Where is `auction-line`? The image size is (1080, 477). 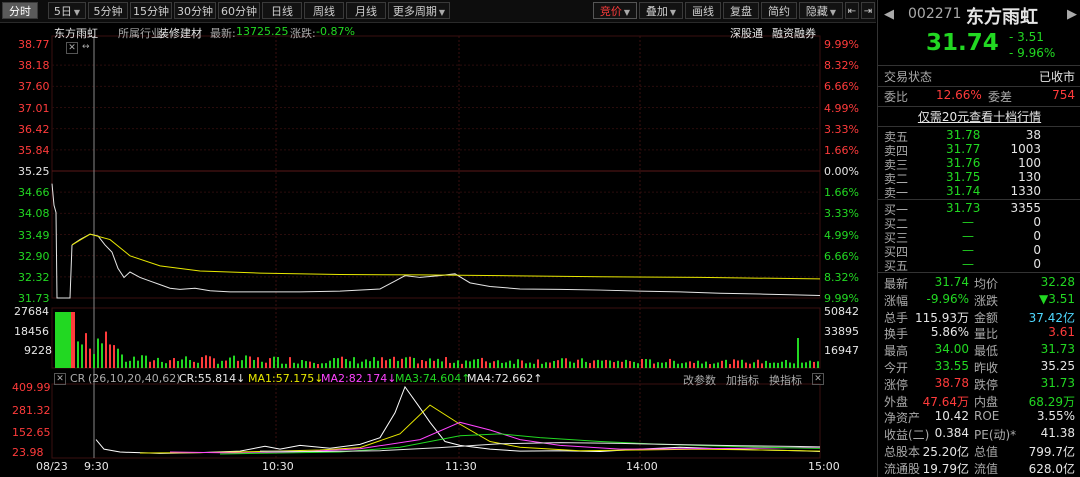
auction-line is located at coordinates (62, 241).